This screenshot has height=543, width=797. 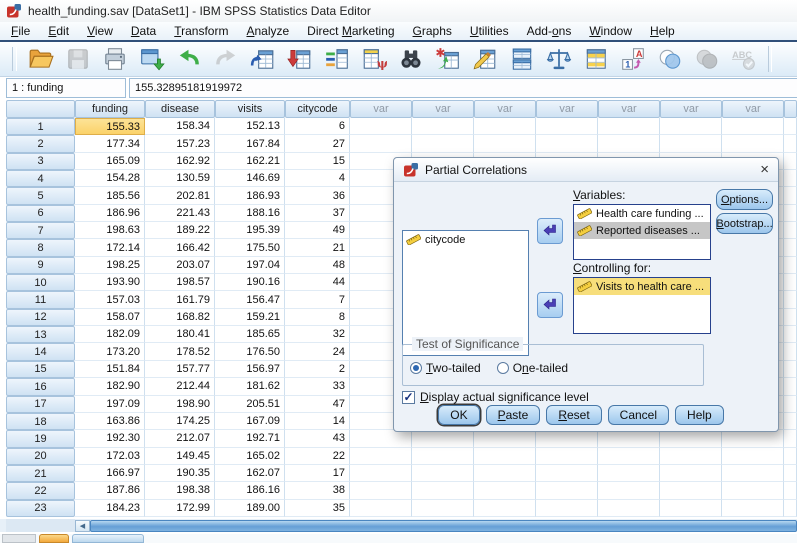 I want to click on cell-funding: 184.23, so click(x=110, y=508).